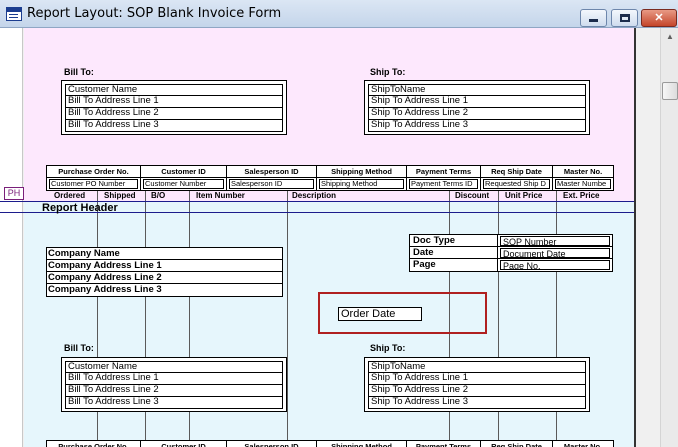  What do you see at coordinates (287, 307) in the screenshot?
I see `column-guide` at bounding box center [287, 307].